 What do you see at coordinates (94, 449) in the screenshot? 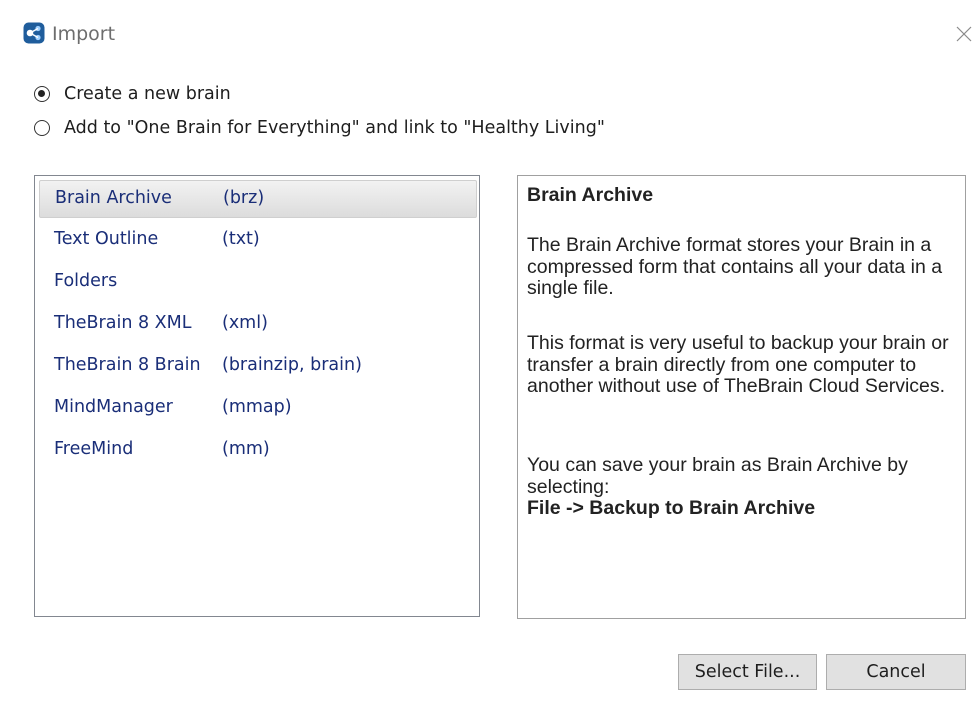
I see `format-name: FreeMind` at bounding box center [94, 449].